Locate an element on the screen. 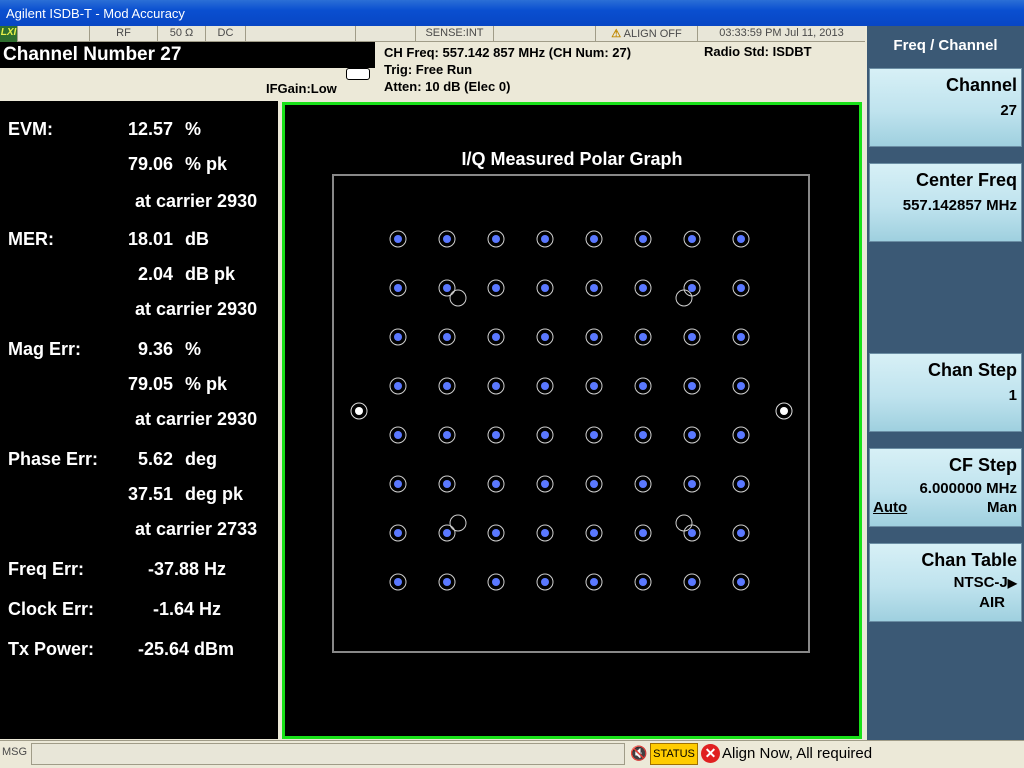 This screenshot has height=768, width=1024. chan-step-softkey: Chan Step 1 is located at coordinates (945, 392).